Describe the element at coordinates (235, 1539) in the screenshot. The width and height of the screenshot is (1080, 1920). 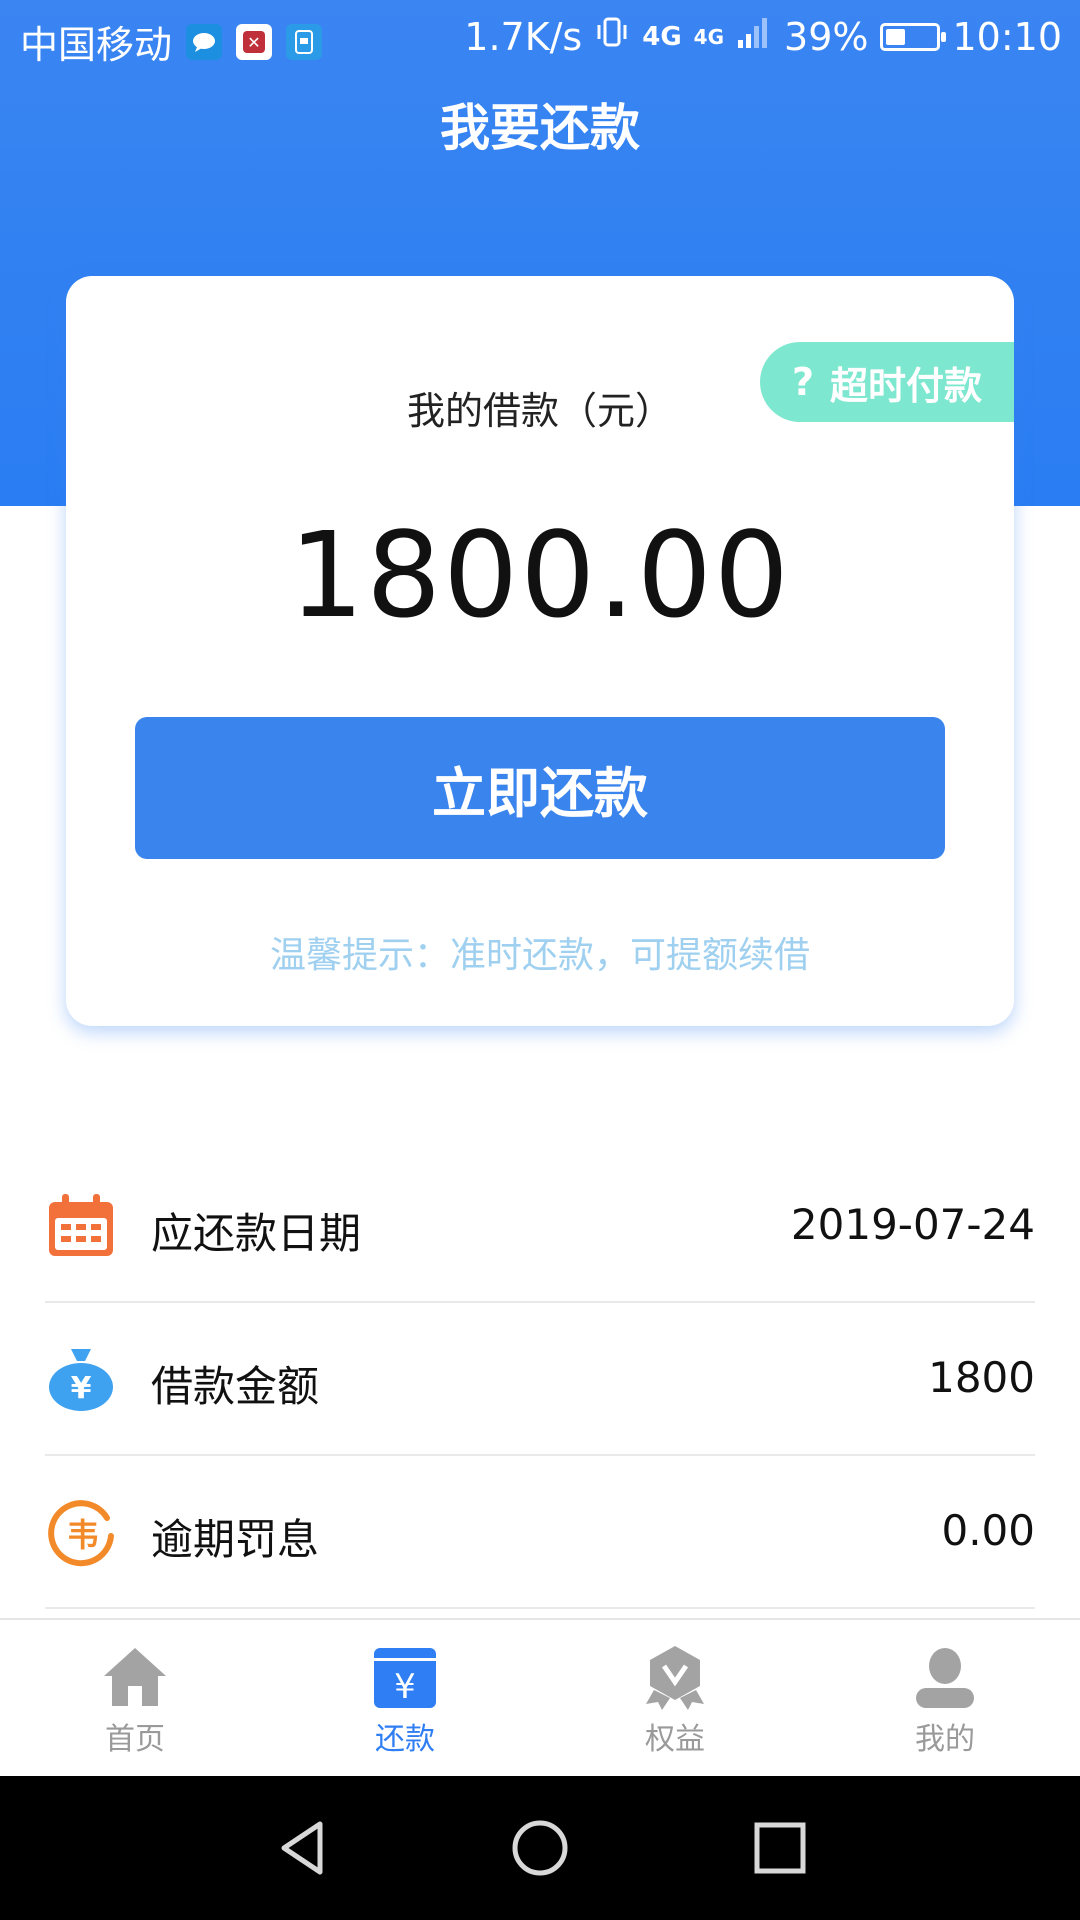
I see `penalty-label: 逾期罚息` at that location.